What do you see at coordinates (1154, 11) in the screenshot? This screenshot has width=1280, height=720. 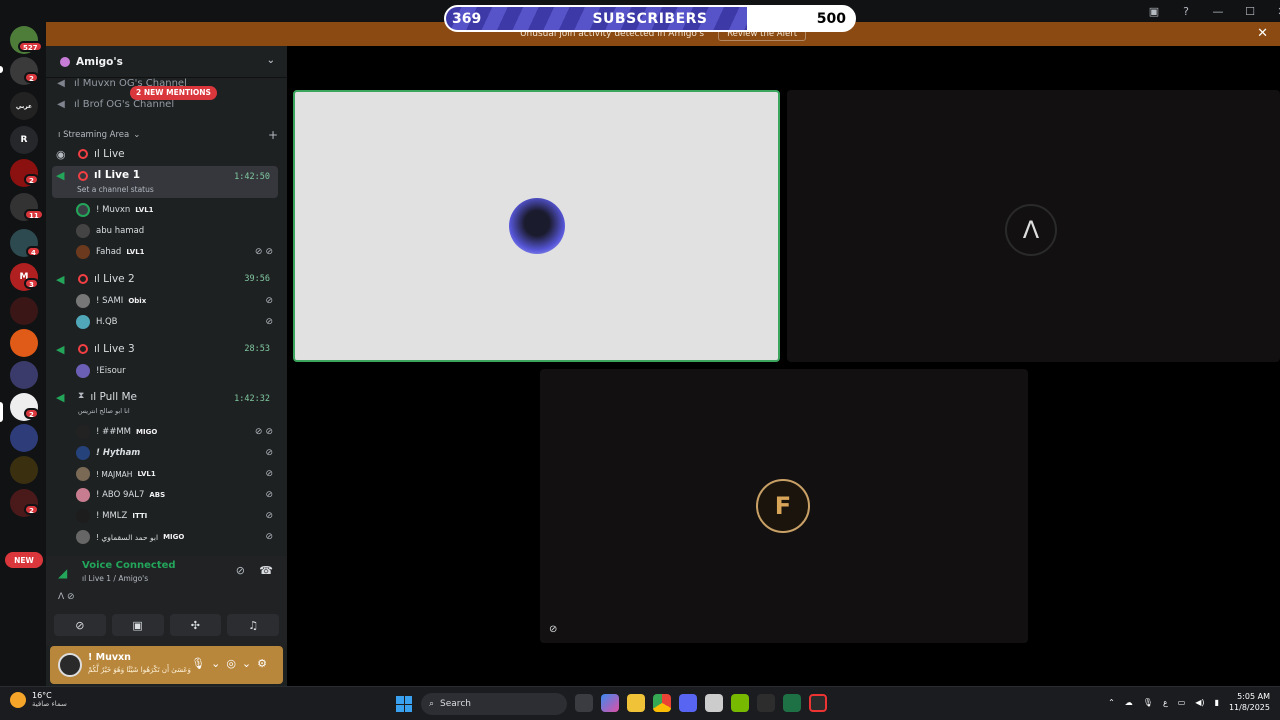 I see `inbox-icon: ▣` at bounding box center [1154, 11].